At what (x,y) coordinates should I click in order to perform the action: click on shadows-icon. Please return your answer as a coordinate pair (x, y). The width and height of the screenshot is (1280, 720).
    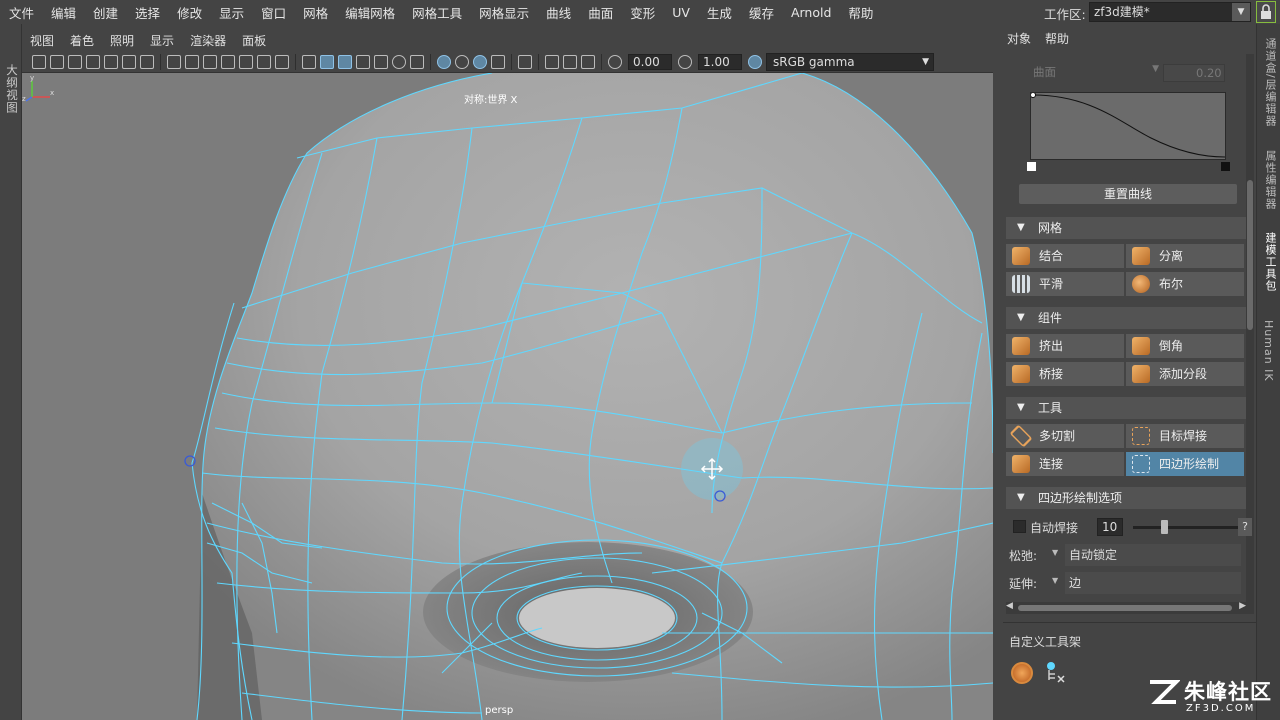
    Looking at the image, I should click on (417, 61).